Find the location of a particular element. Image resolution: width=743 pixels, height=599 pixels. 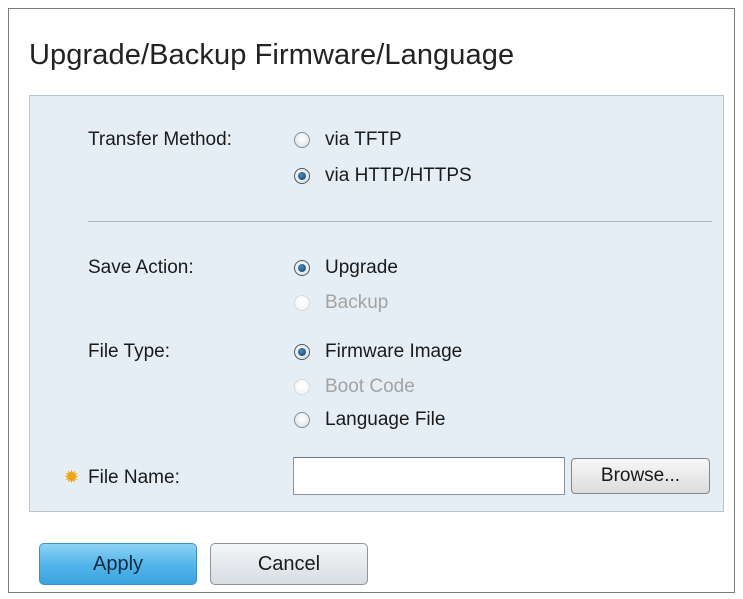

save-action-label: Save Action: is located at coordinates (141, 267).